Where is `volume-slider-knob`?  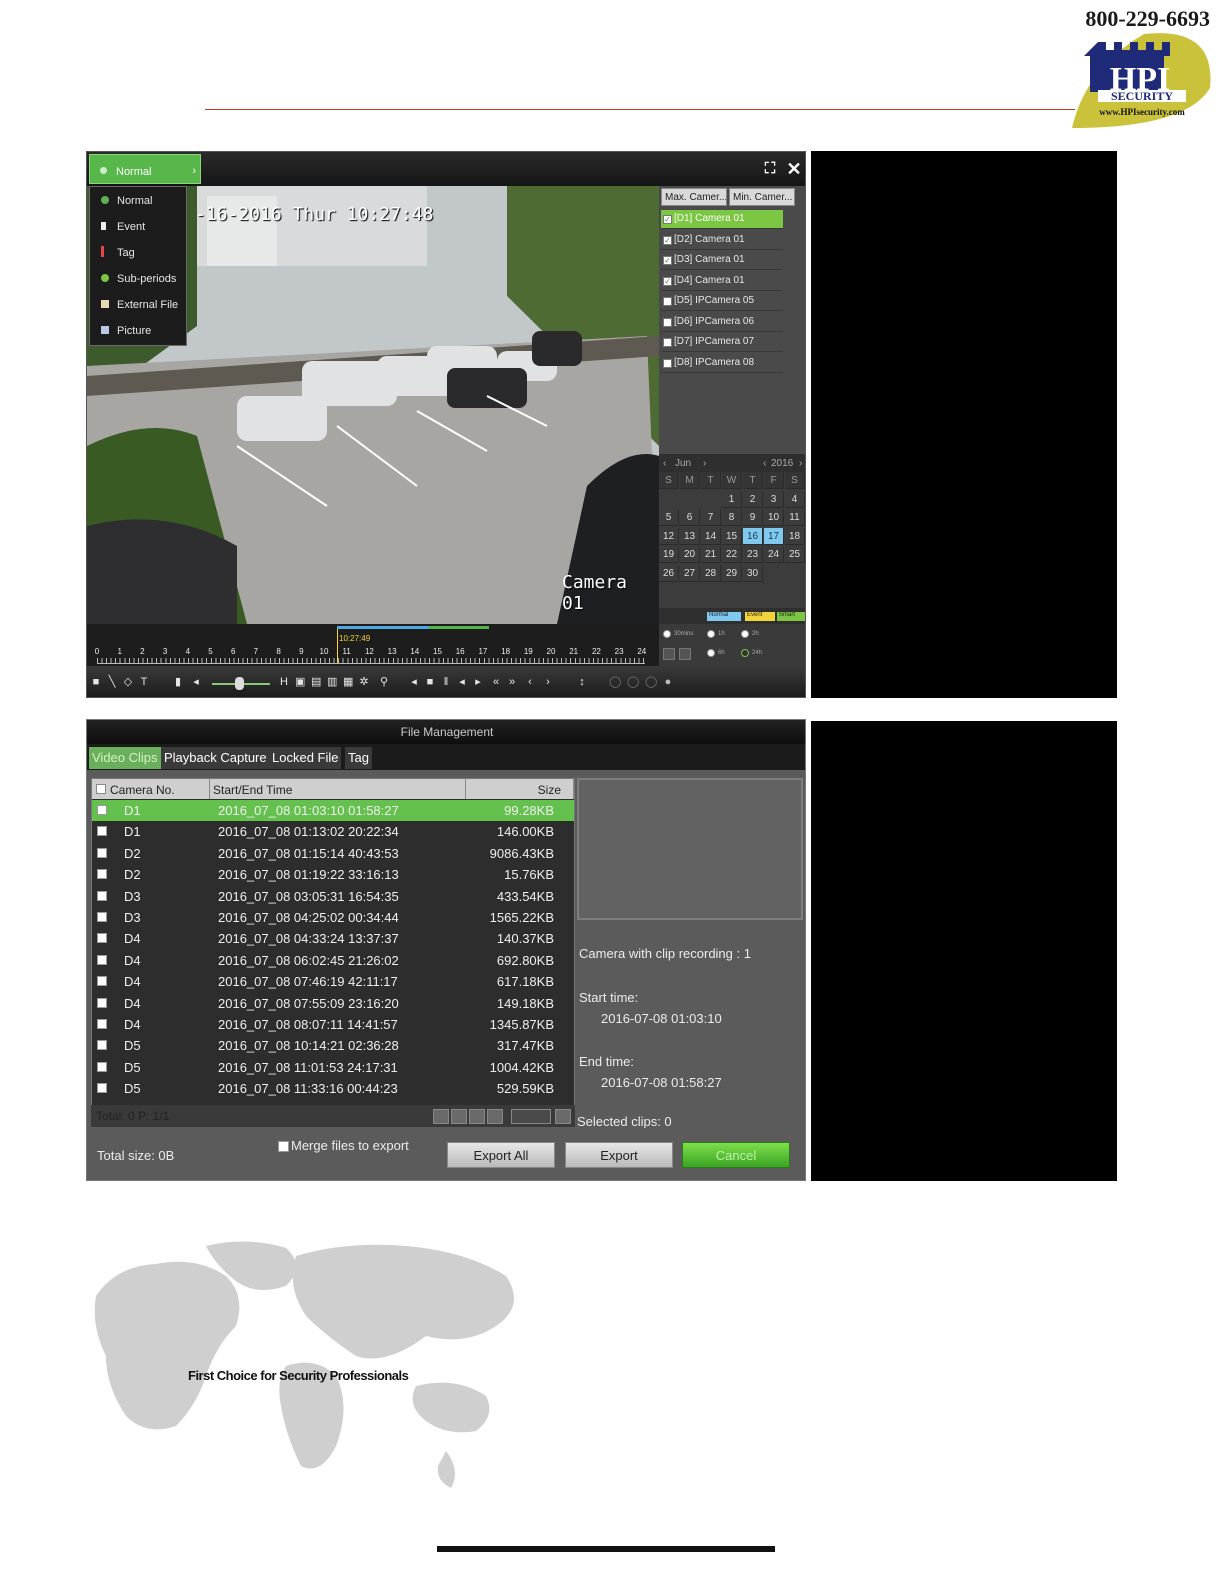 volume-slider-knob is located at coordinates (239, 683).